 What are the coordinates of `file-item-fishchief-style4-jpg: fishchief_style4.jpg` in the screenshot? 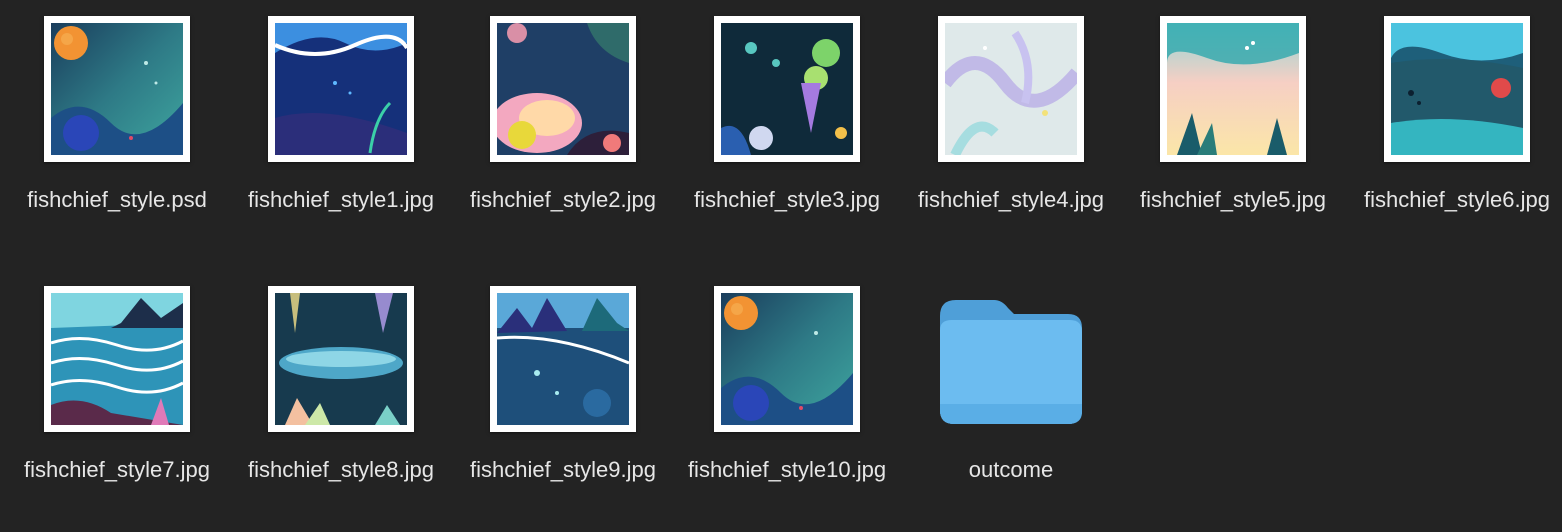 It's located at (1011, 125).